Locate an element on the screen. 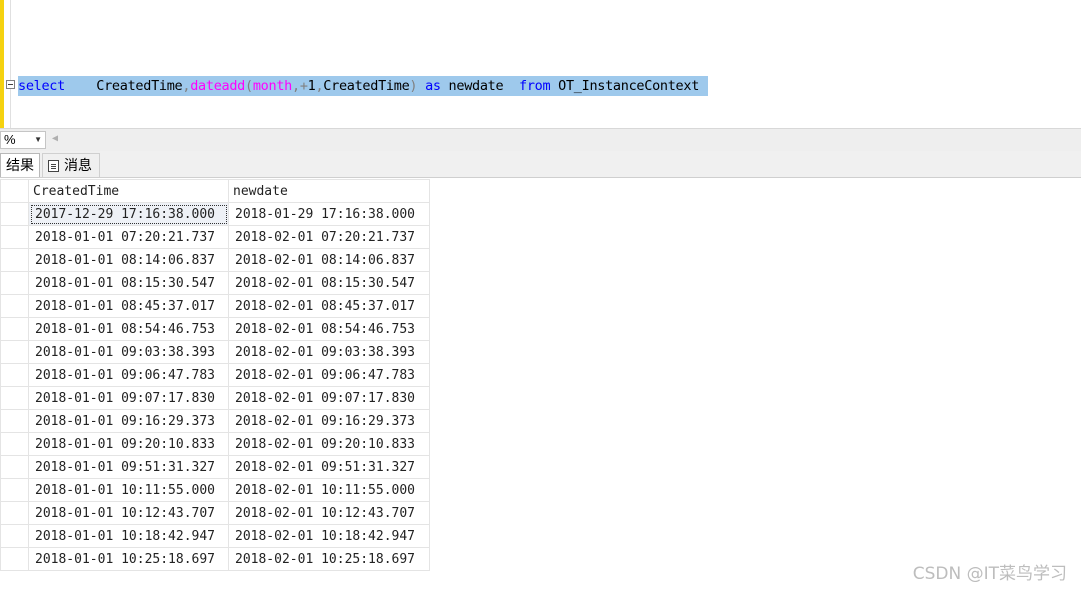 The image size is (1081, 592). scroll-left-icon: ◀ is located at coordinates (55, 139).